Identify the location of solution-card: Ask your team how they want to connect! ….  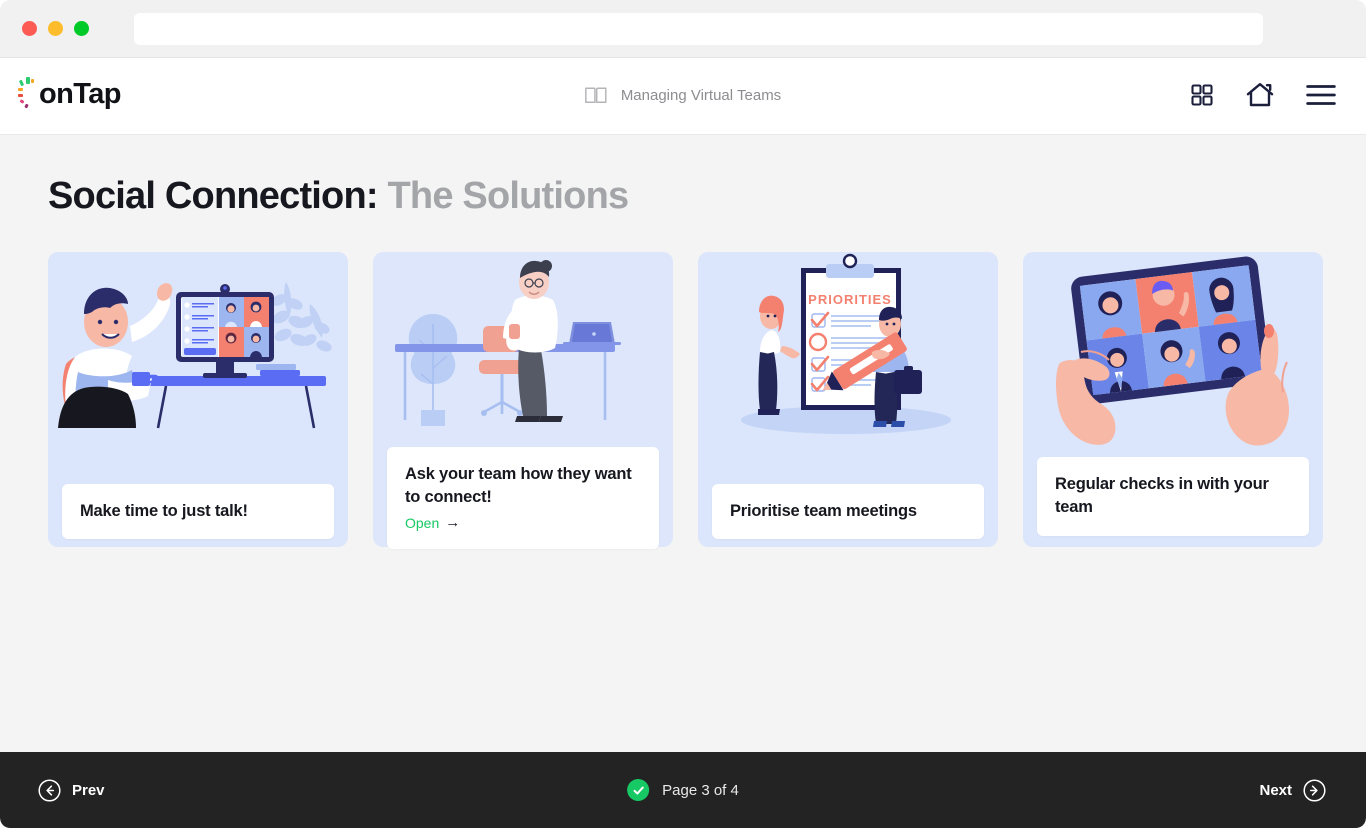
(523, 400).